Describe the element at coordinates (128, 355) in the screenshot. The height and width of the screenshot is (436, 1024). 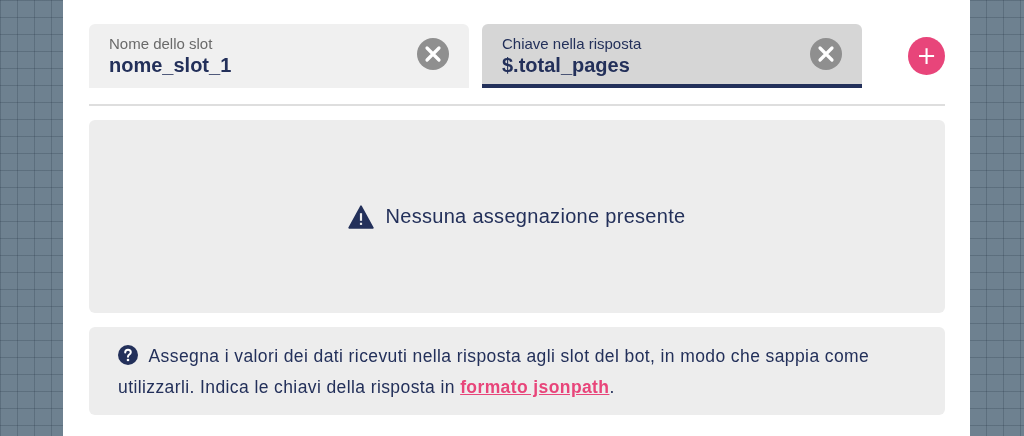
I see `help-icon` at that location.